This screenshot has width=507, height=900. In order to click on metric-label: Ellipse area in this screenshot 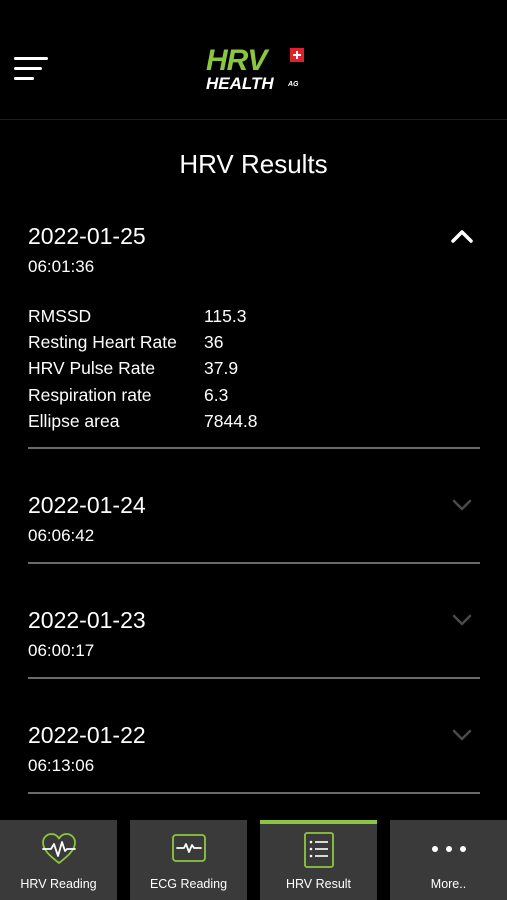, I will do `click(74, 421)`.